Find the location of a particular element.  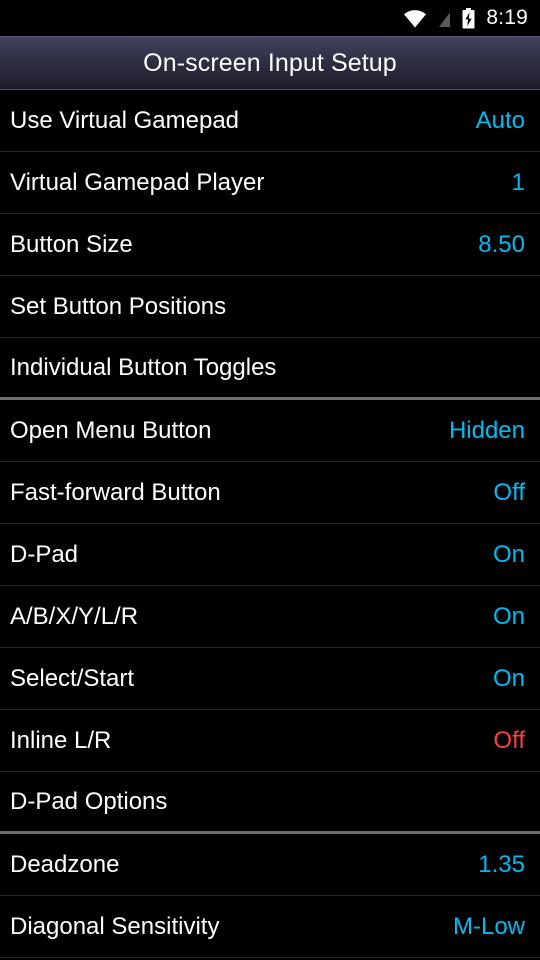

settings-row-label: Virtual Gamepad Player is located at coordinates (137, 182).